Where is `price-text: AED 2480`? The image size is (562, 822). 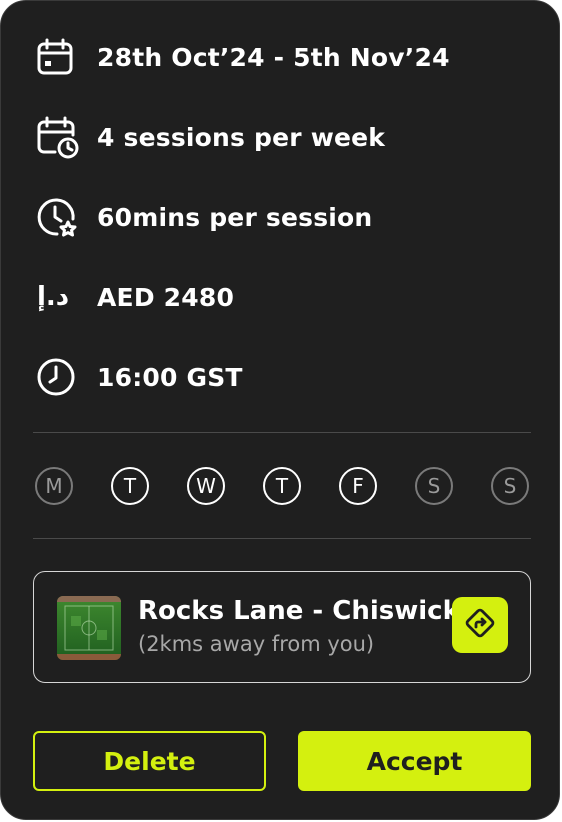 price-text: AED 2480 is located at coordinates (166, 297).